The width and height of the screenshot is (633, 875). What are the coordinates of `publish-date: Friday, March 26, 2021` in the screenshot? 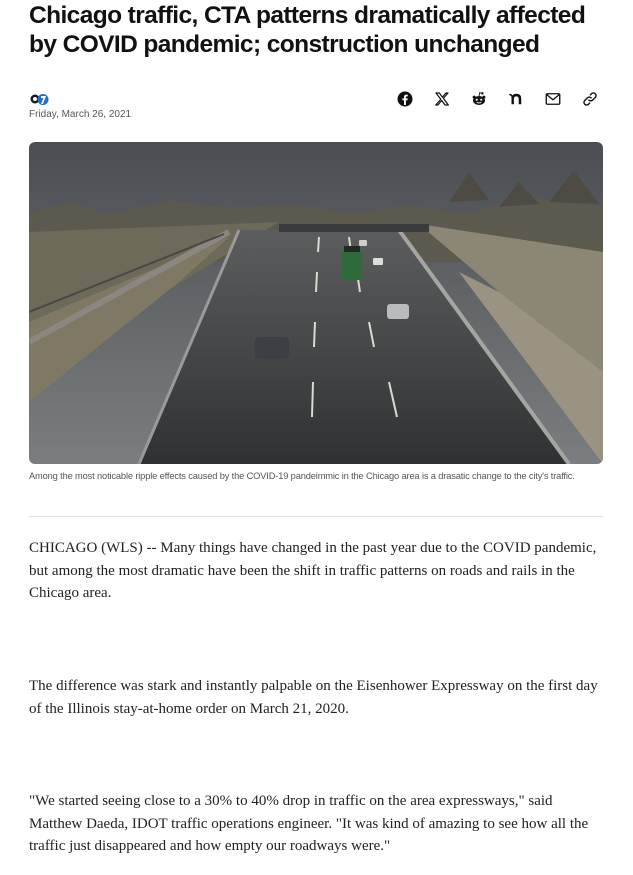 It's located at (80, 114).